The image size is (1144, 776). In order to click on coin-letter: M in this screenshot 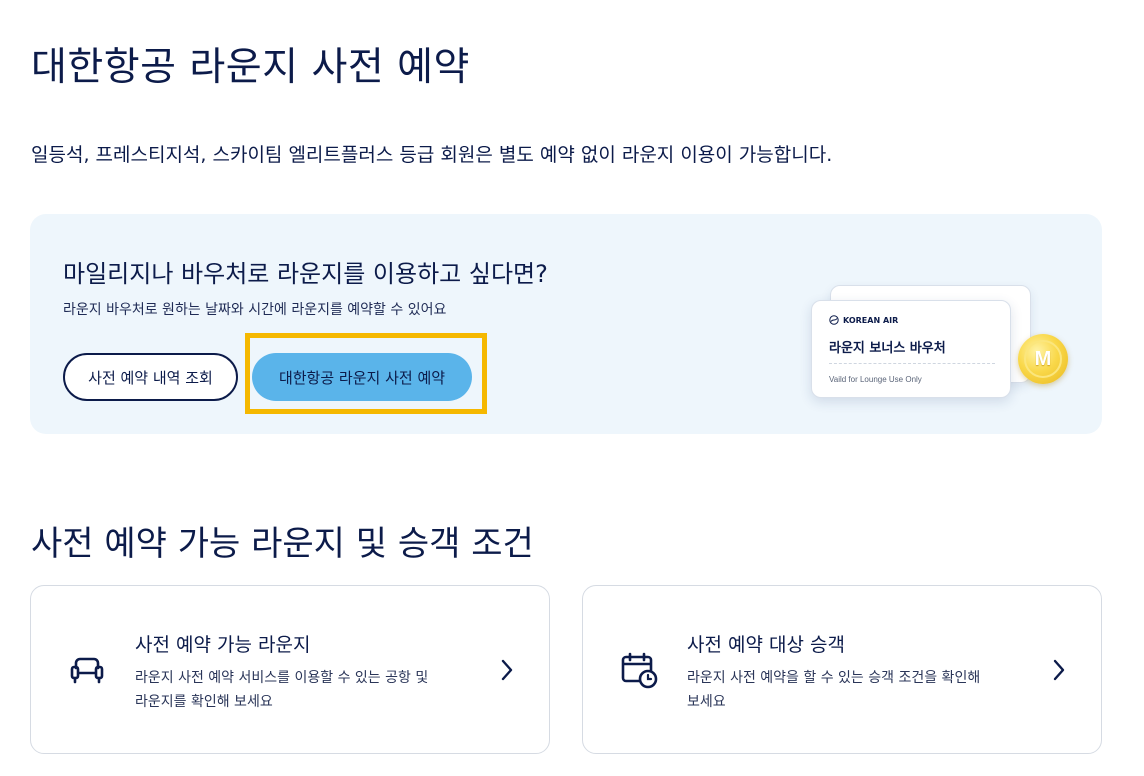, I will do `click(1043, 359)`.